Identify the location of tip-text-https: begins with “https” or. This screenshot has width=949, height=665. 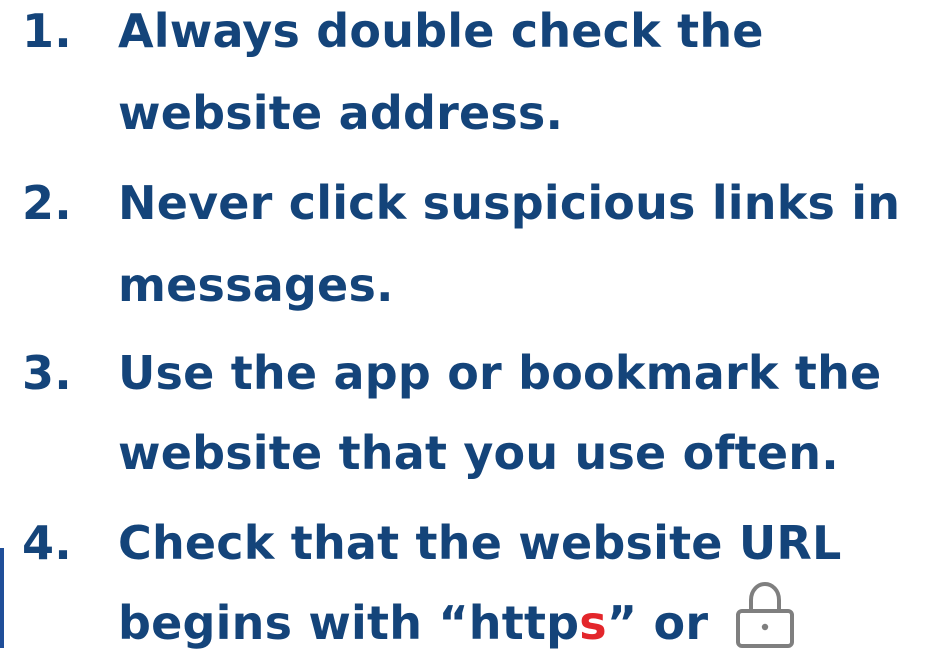
(413, 623).